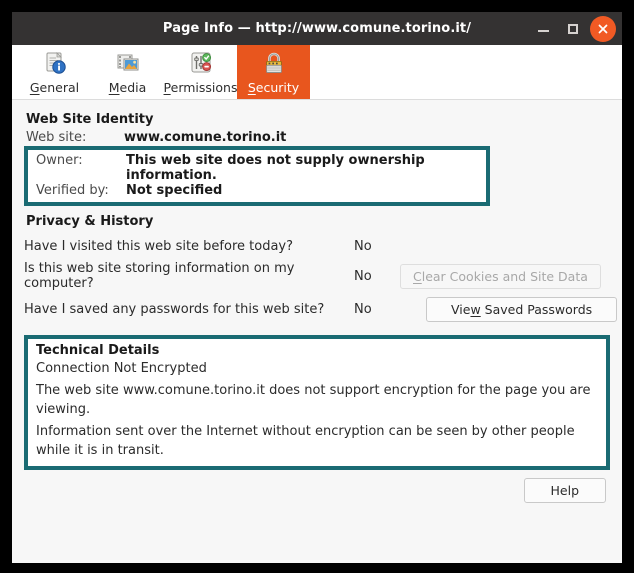 Image resolution: width=634 pixels, height=573 pixels. I want to click on media-image-icon, so click(128, 63).